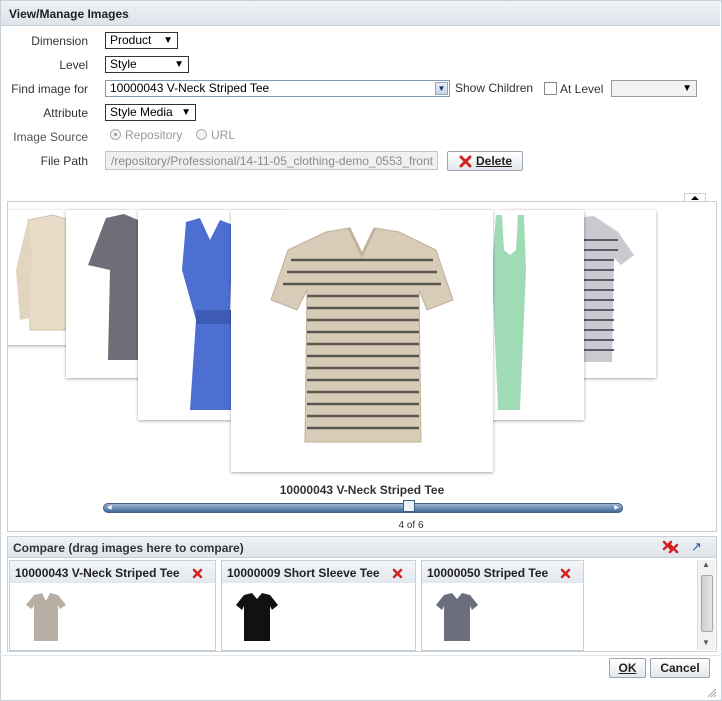 The image size is (722, 701). Describe the element at coordinates (318, 605) in the screenshot. I see `compare-item-2: 10000009 Short Sleeve Tee` at that location.